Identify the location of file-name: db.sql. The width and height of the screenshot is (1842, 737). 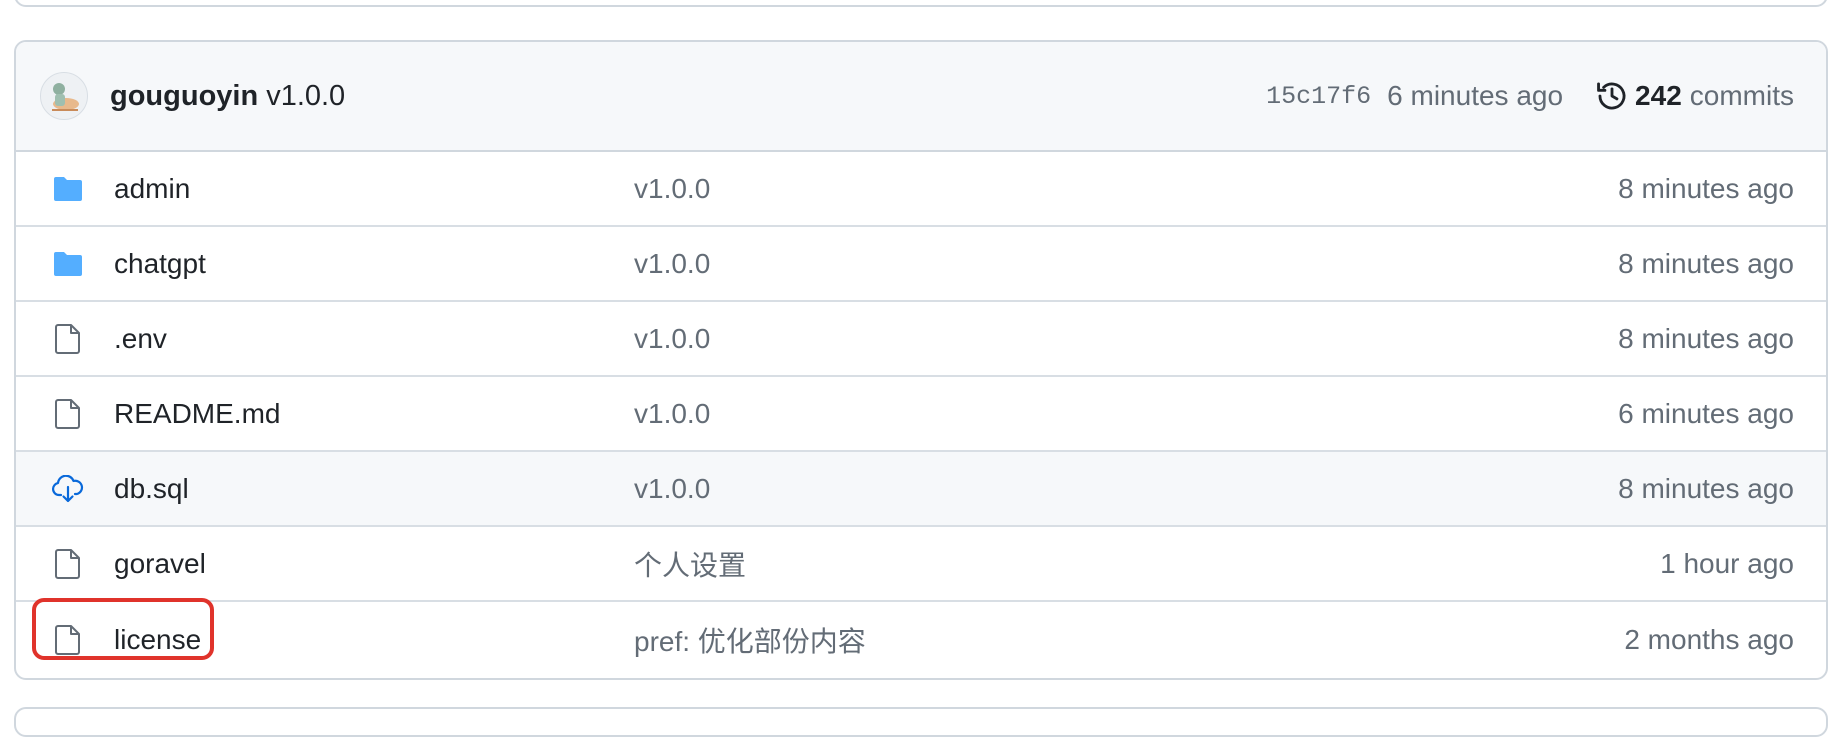
(374, 489).